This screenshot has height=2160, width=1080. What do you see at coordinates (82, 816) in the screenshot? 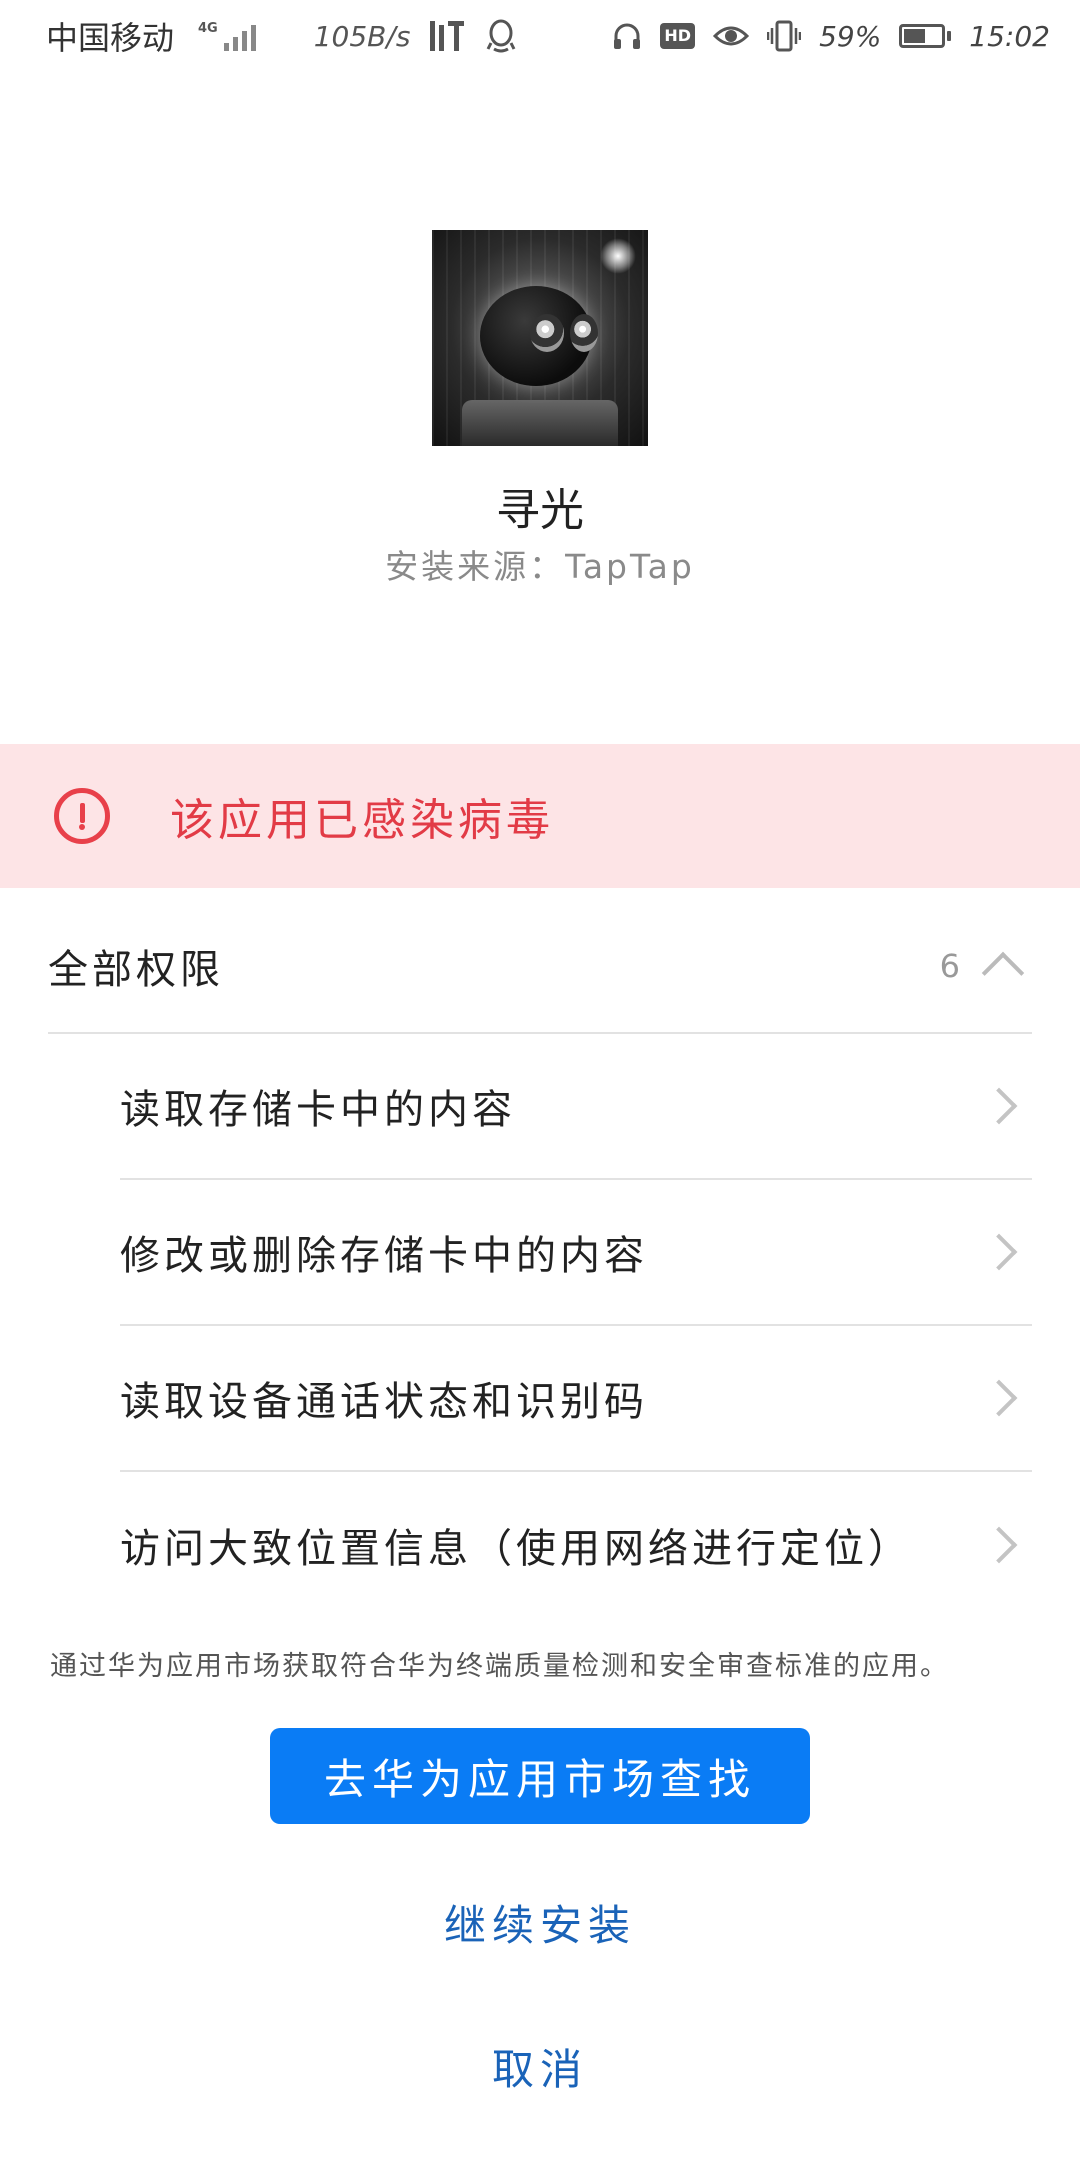
I see `alert-icon` at bounding box center [82, 816].